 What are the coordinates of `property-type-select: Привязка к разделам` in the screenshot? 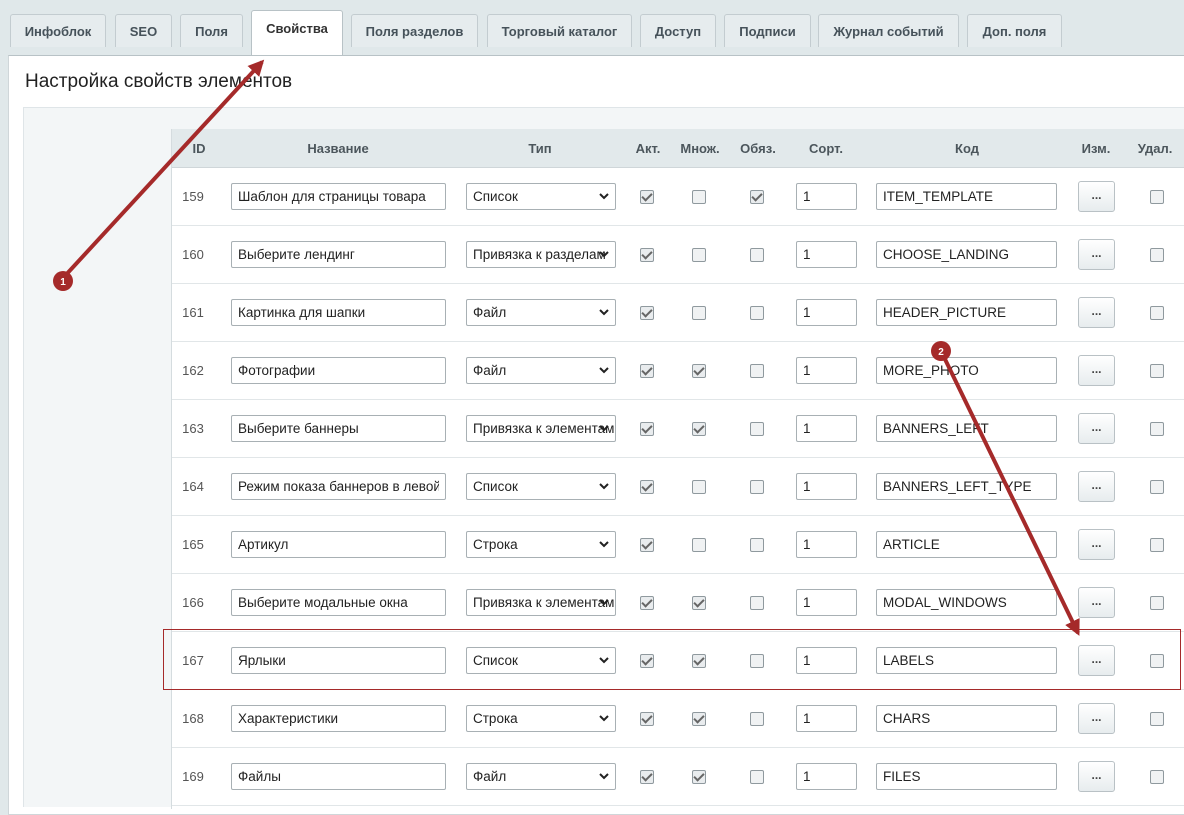 It's located at (541, 254).